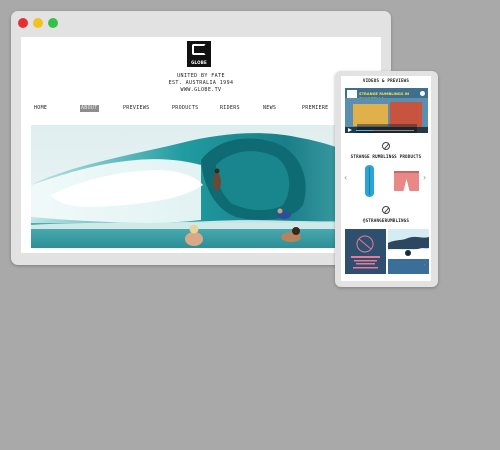 This screenshot has width=500, height=450. What do you see at coordinates (424, 178) in the screenshot?
I see `carousel-next-icon: ›` at bounding box center [424, 178].